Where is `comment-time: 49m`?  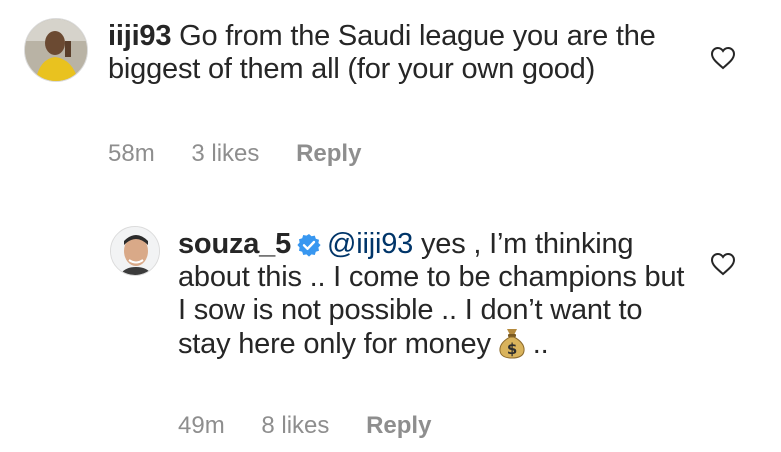
comment-time: 49m is located at coordinates (201, 425).